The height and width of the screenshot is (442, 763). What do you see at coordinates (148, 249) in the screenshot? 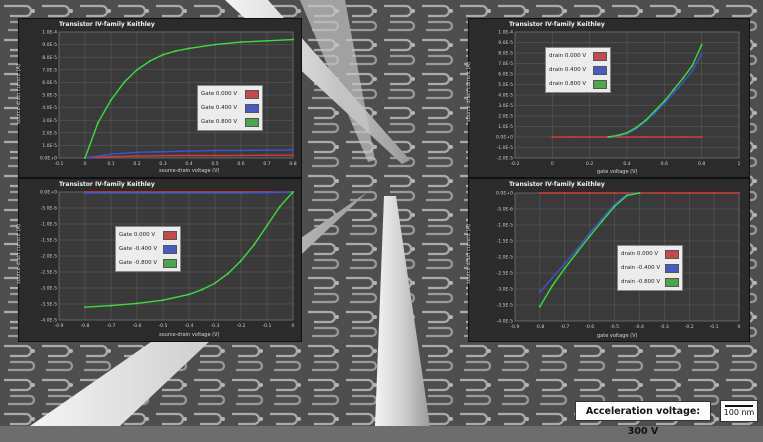
I see `chart-legend: Gate 0.000 V Gate -0.400 V Gate -0.800 V` at bounding box center [148, 249].